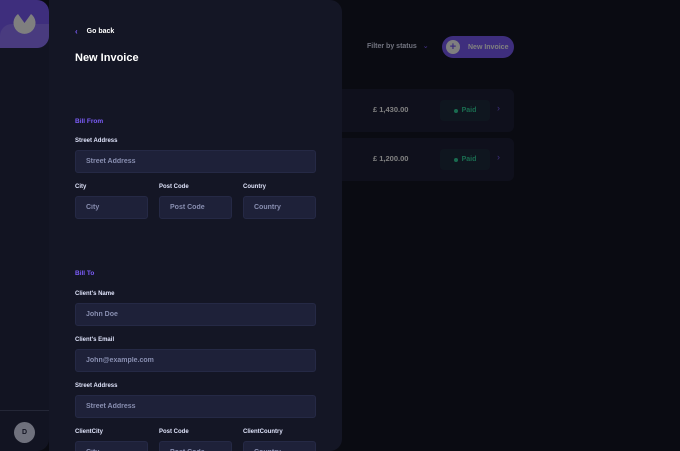 The image size is (680, 451). I want to click on client-name-input, so click(195, 314).